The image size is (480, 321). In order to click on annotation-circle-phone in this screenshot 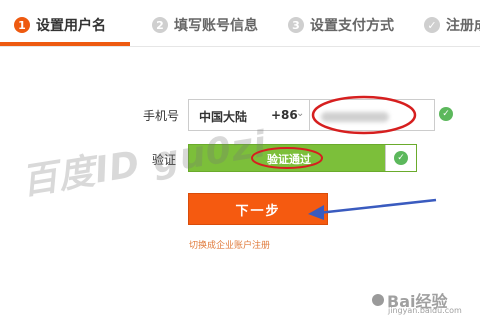, I will do `click(364, 115)`.